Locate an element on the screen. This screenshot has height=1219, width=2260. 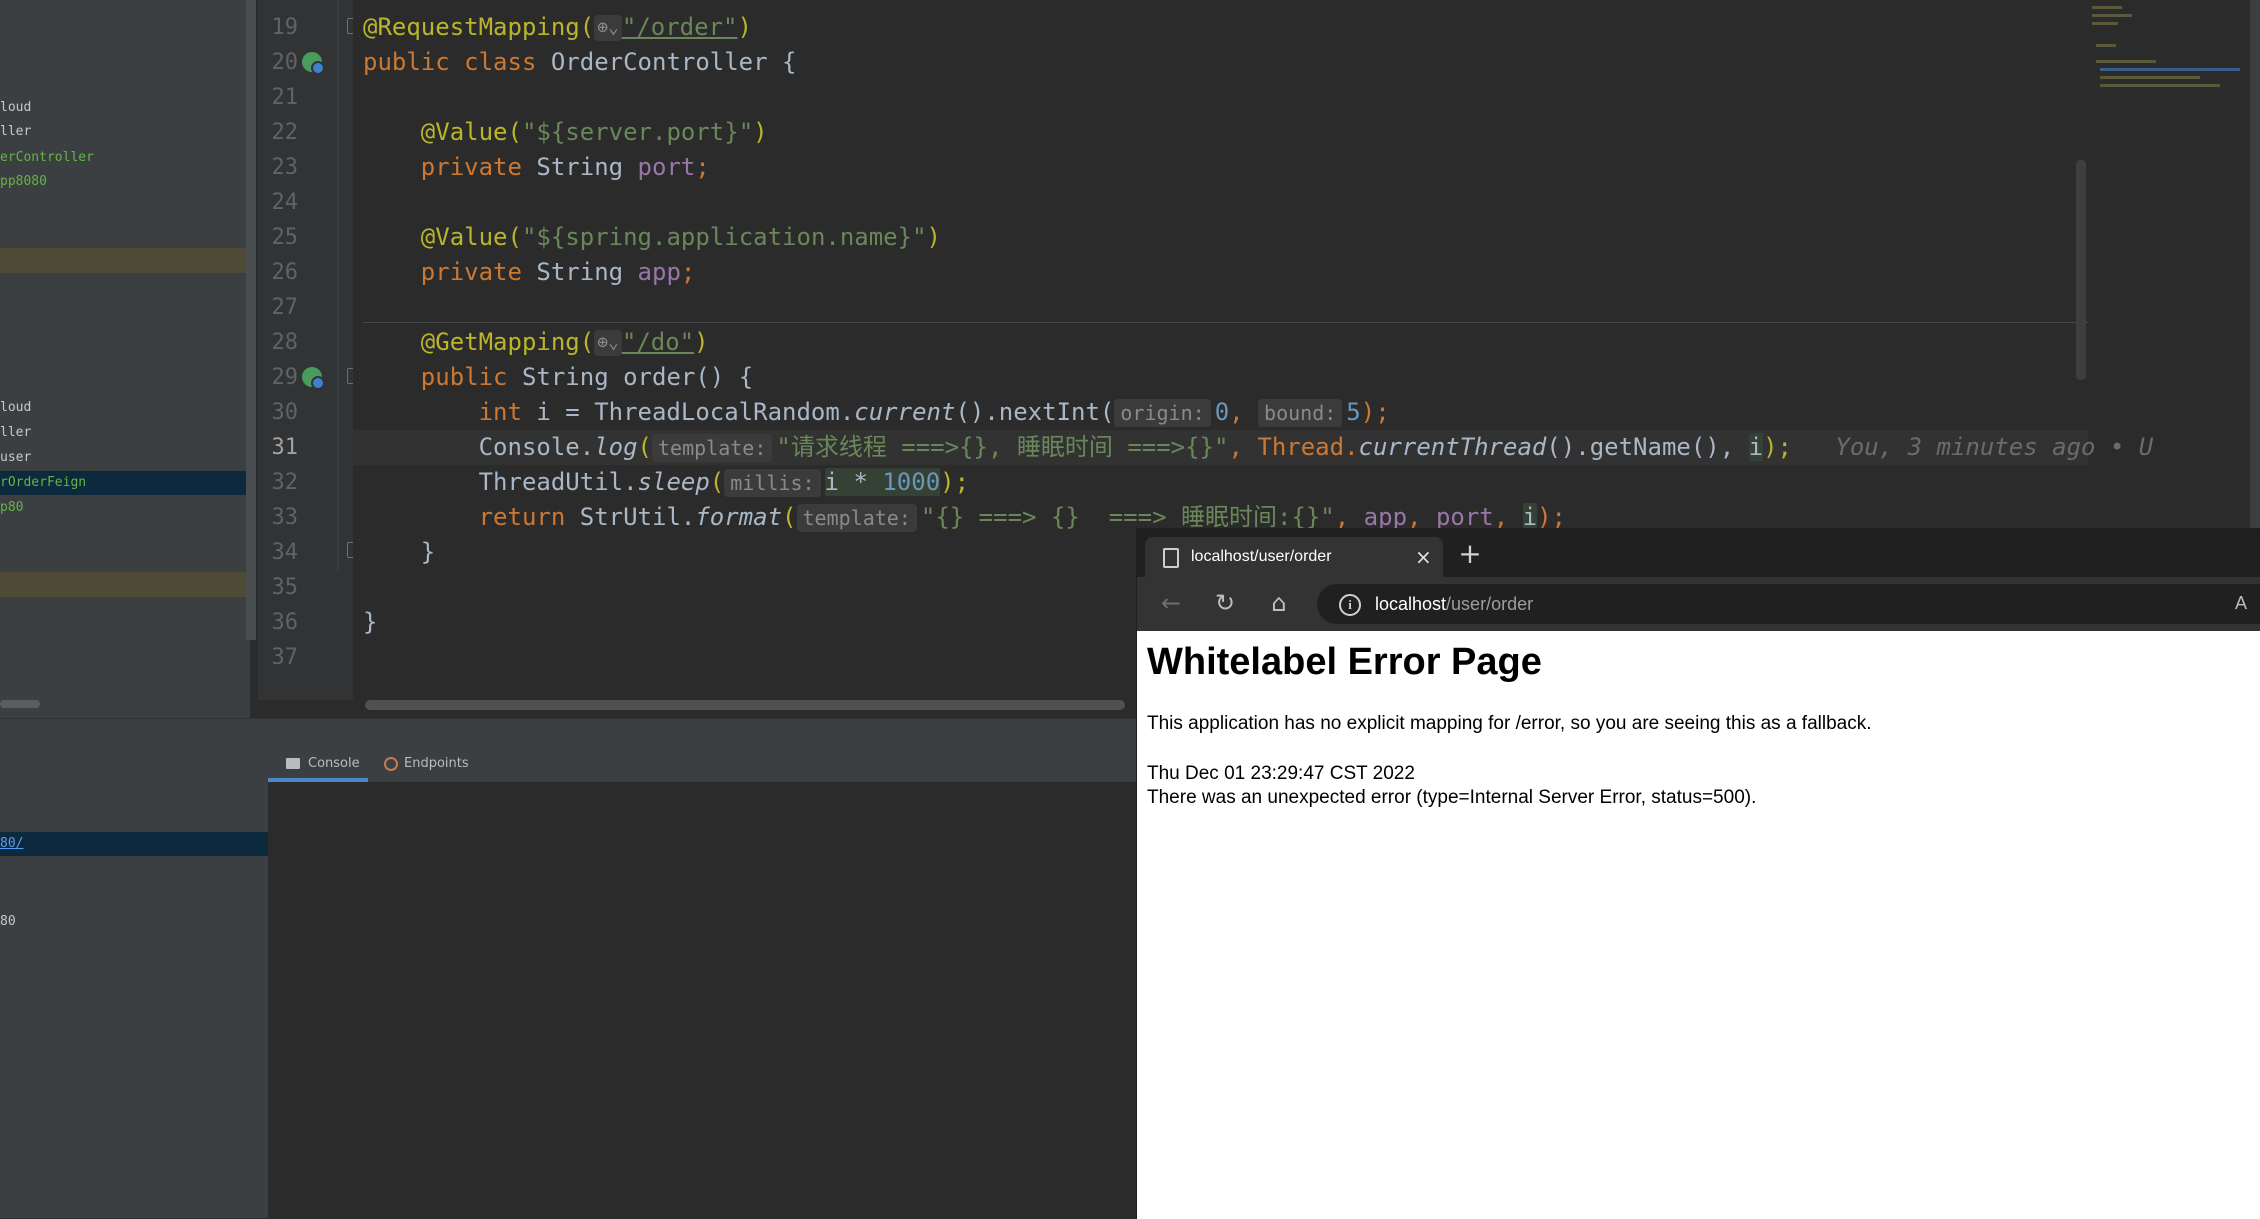
new-tab-button: + is located at coordinates (1470, 554).